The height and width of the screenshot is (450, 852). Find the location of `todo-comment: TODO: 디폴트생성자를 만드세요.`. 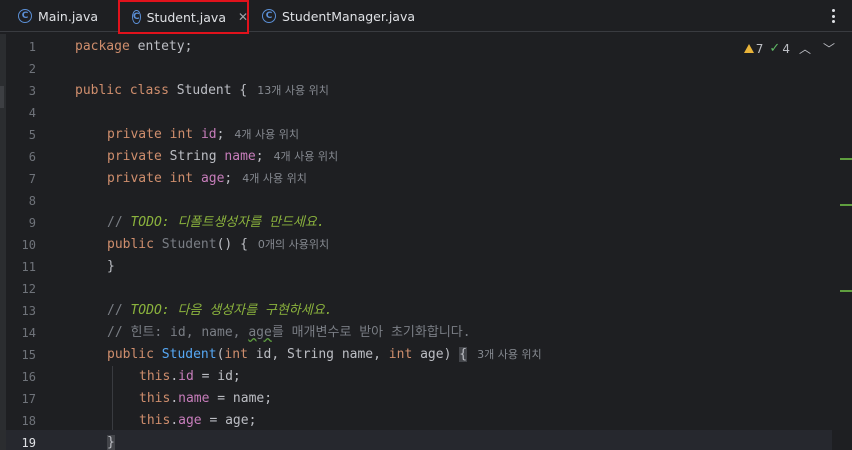

todo-comment: TODO: 디폴트생성자를 만드세요. is located at coordinates (227, 222).